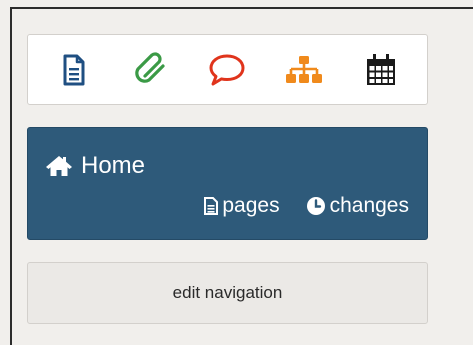 The width and height of the screenshot is (473, 345). What do you see at coordinates (211, 206) in the screenshot?
I see `file-icon` at bounding box center [211, 206].